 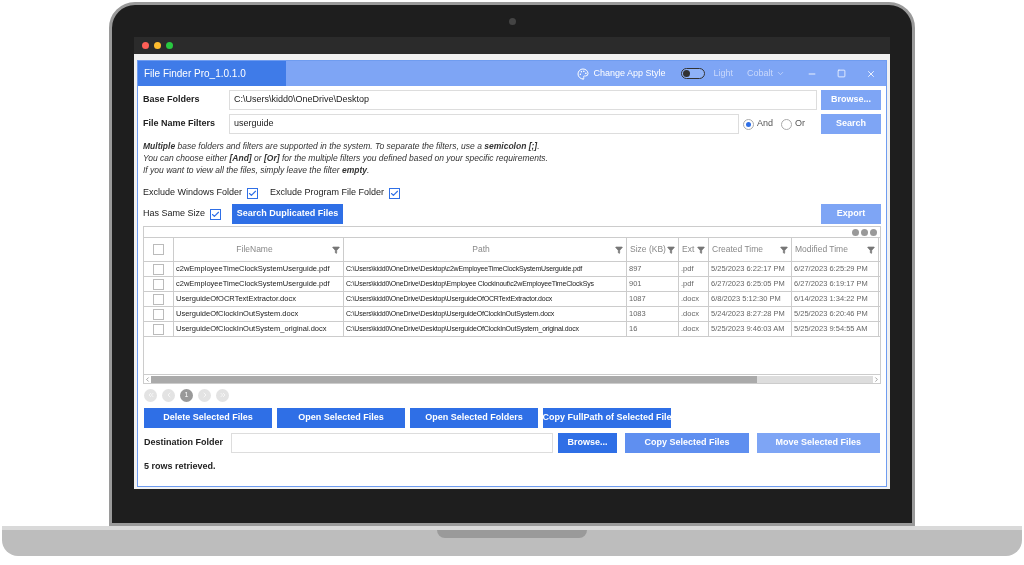 What do you see at coordinates (512, 378) in the screenshot?
I see `horizontal-scrollbar` at bounding box center [512, 378].